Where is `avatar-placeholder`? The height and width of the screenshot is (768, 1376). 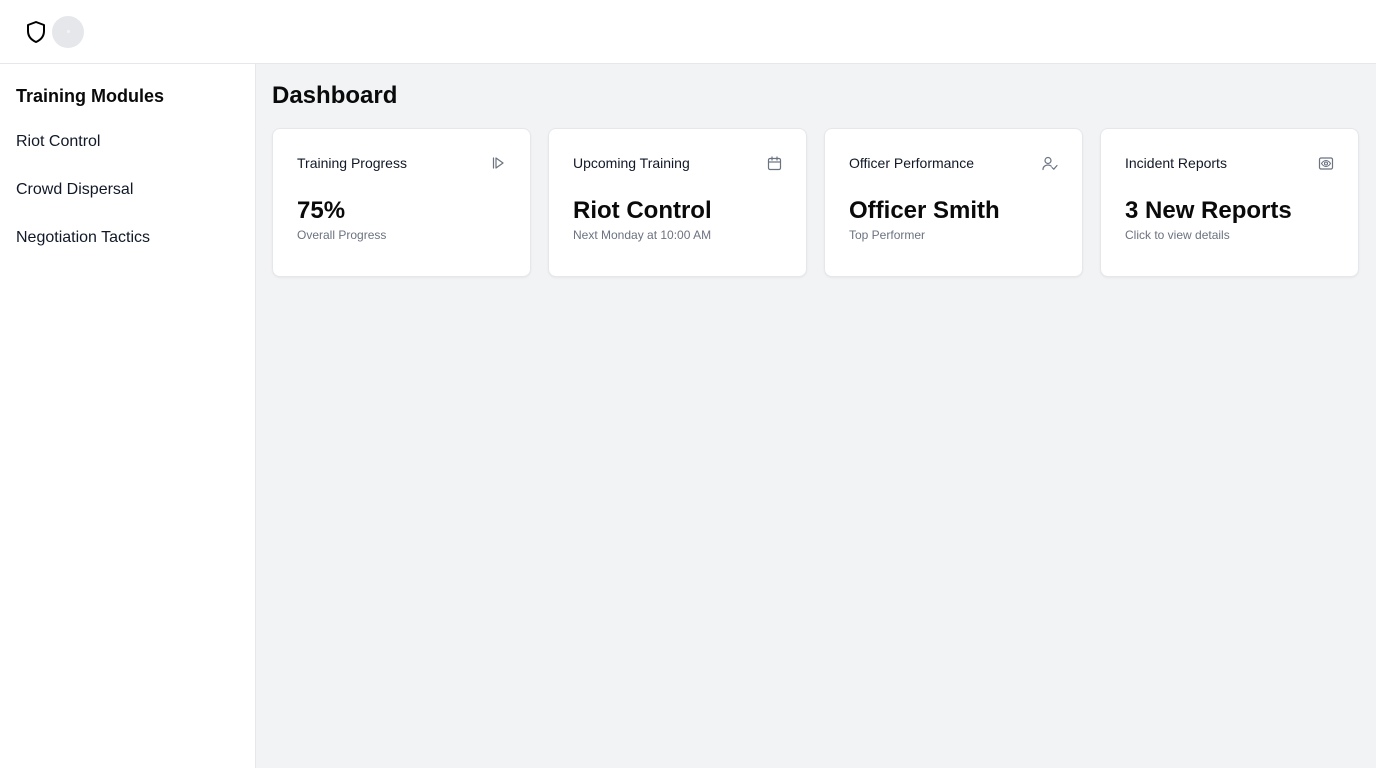
avatar-placeholder is located at coordinates (68, 31).